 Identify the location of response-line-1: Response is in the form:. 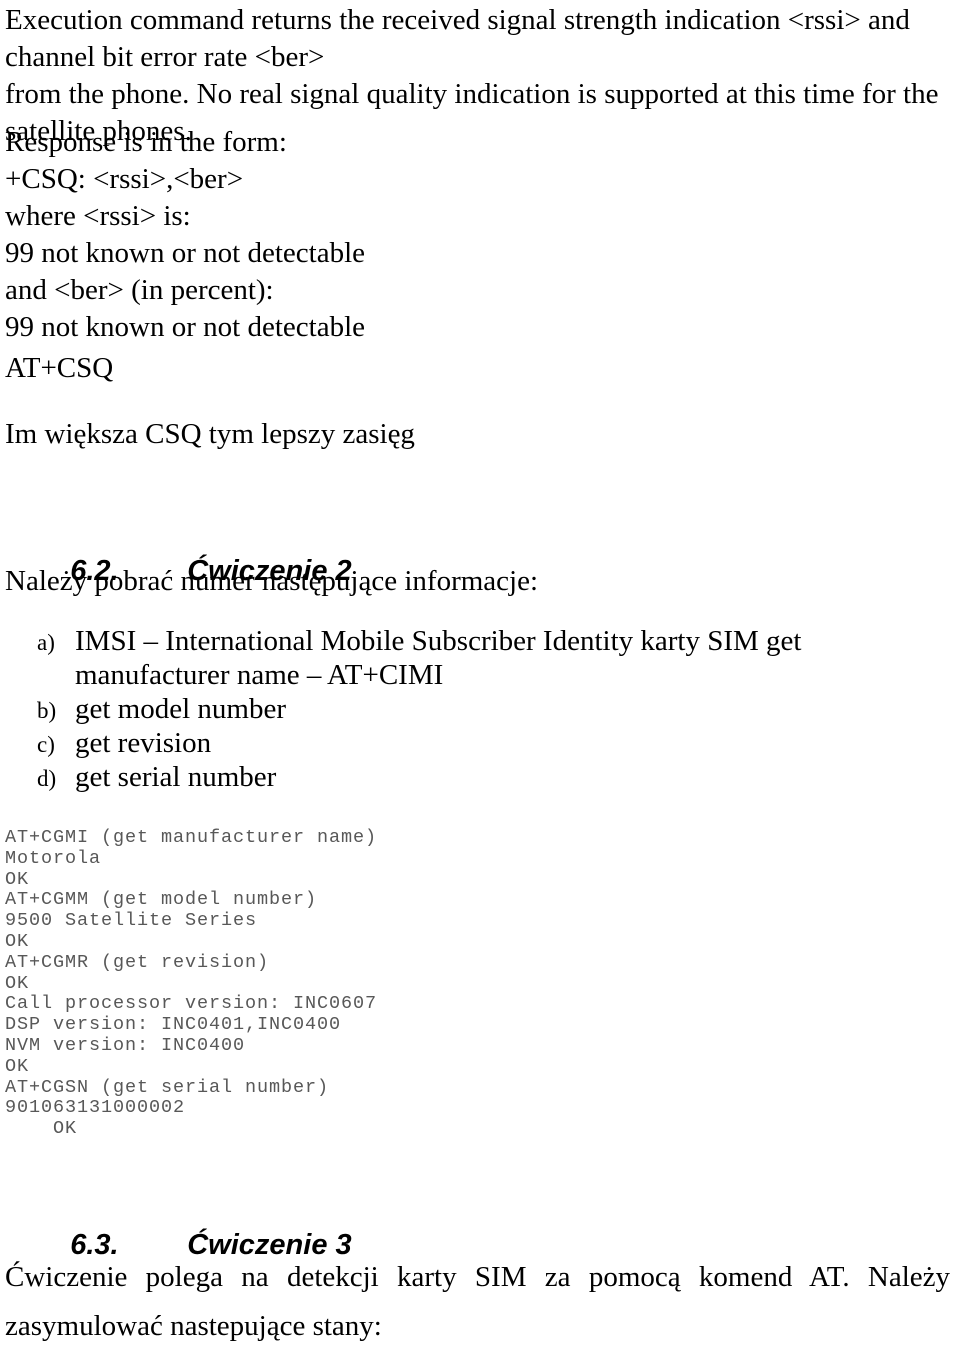
(146, 142).